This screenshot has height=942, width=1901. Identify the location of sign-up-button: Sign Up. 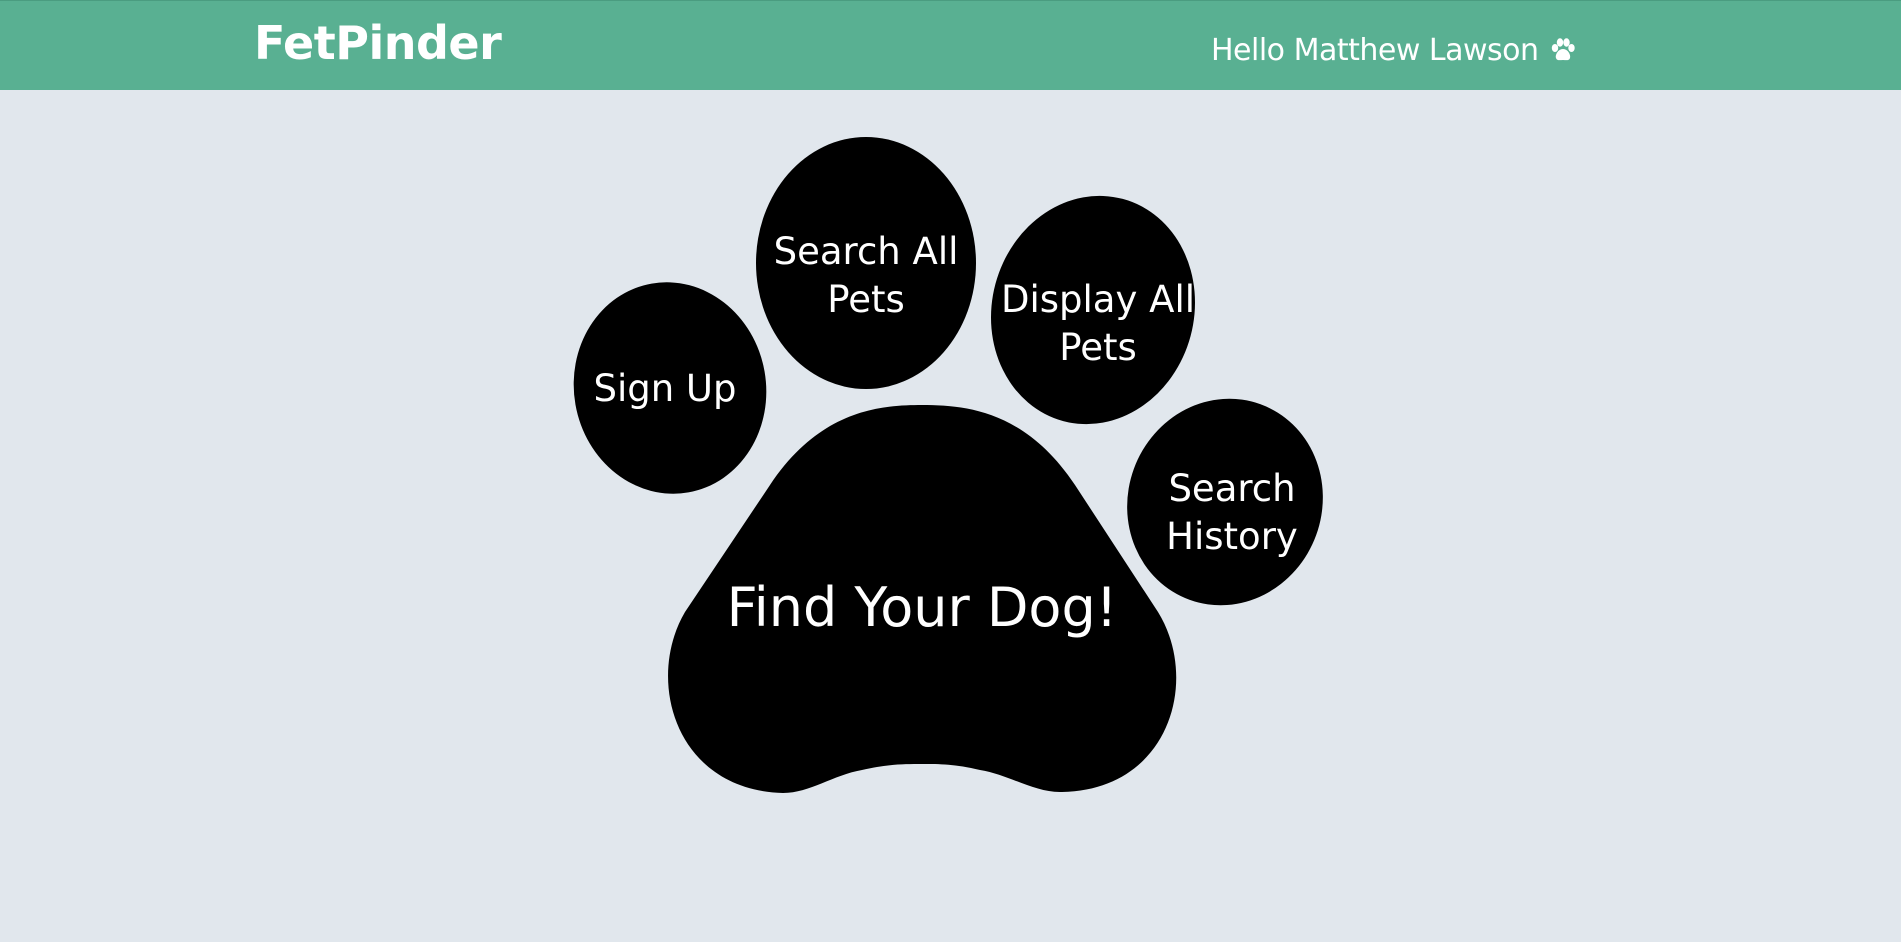
(670, 388).